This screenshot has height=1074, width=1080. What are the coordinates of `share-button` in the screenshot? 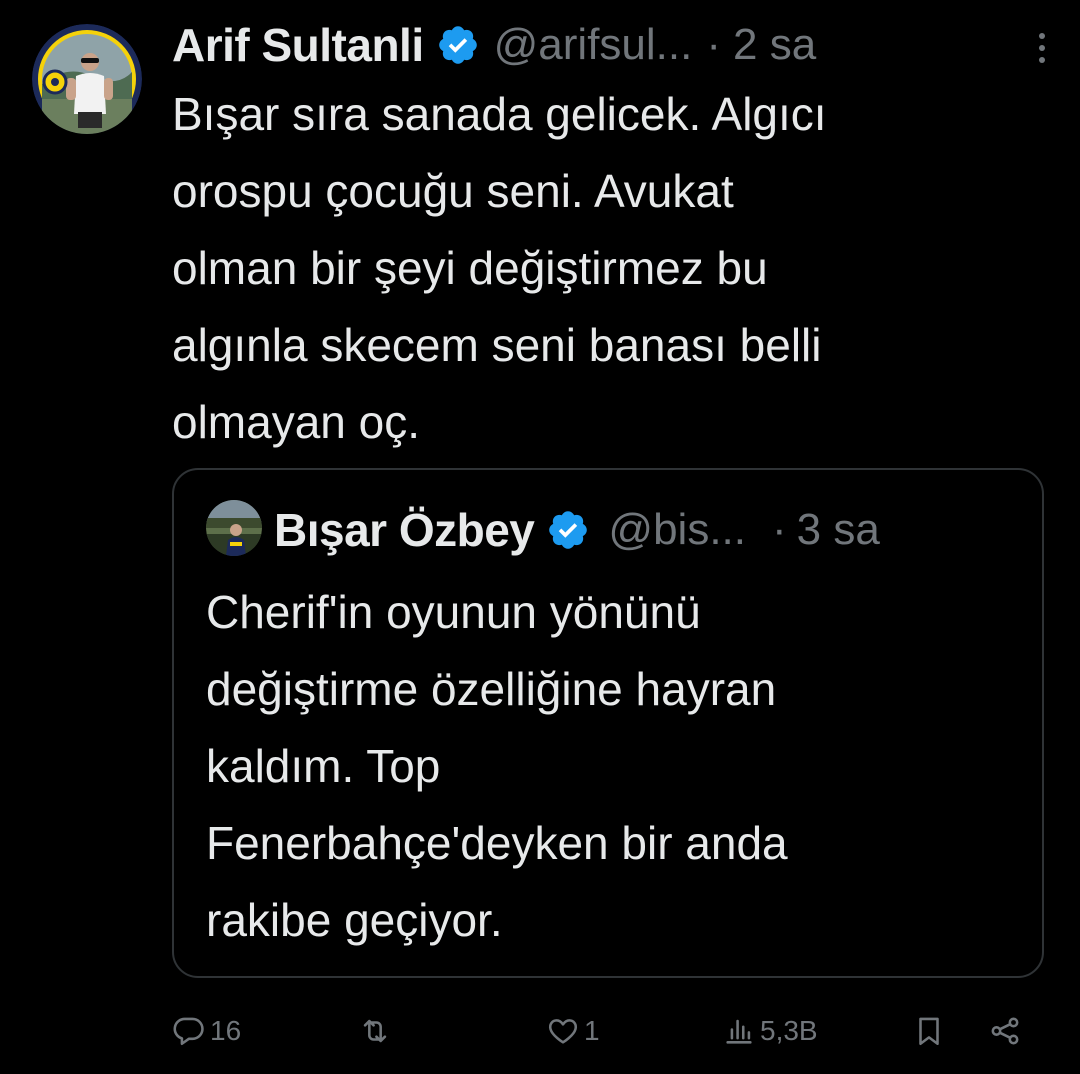 It's located at (1005, 1031).